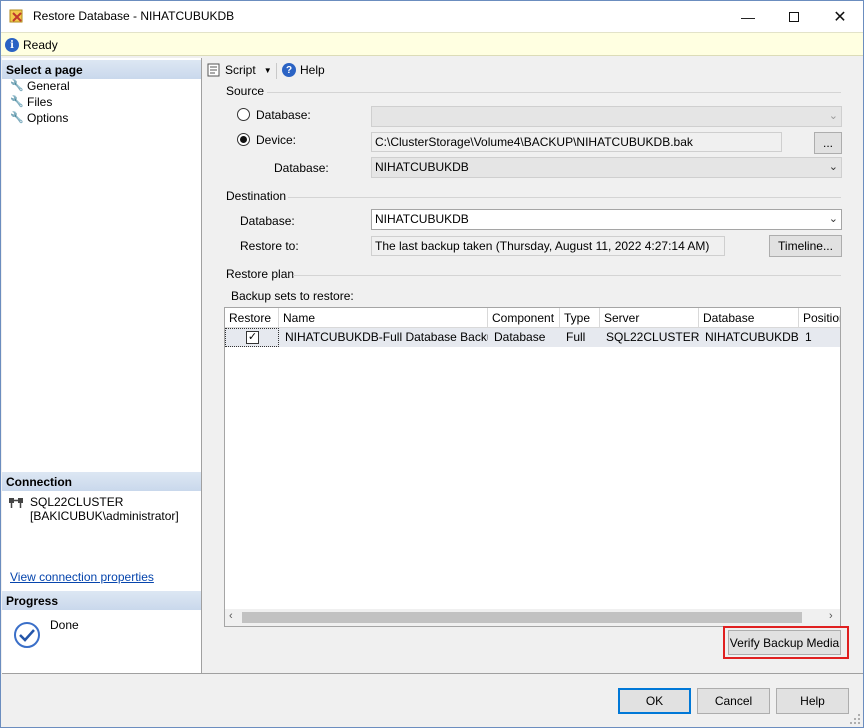  What do you see at coordinates (243, 139) in the screenshot?
I see `device-radio` at bounding box center [243, 139].